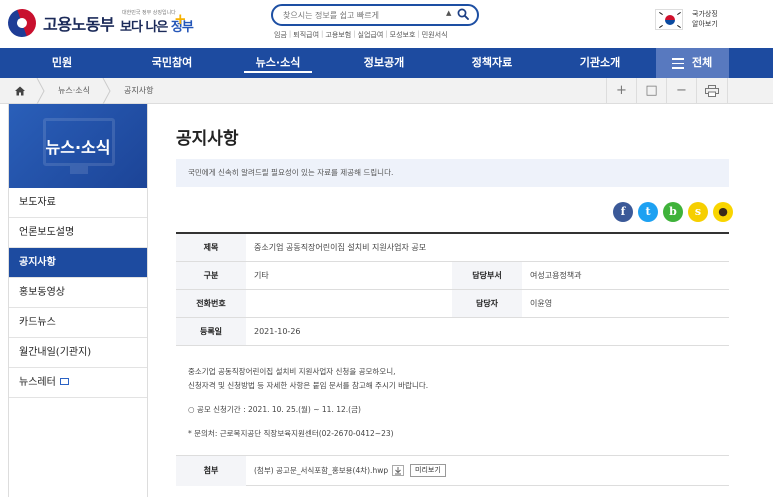 This screenshot has height=497, width=773. What do you see at coordinates (452, 248) in the screenshot?
I see `table-row: 제목 중소기업 공동직장어린이집 설치비 지원사업자 공모` at bounding box center [452, 248].